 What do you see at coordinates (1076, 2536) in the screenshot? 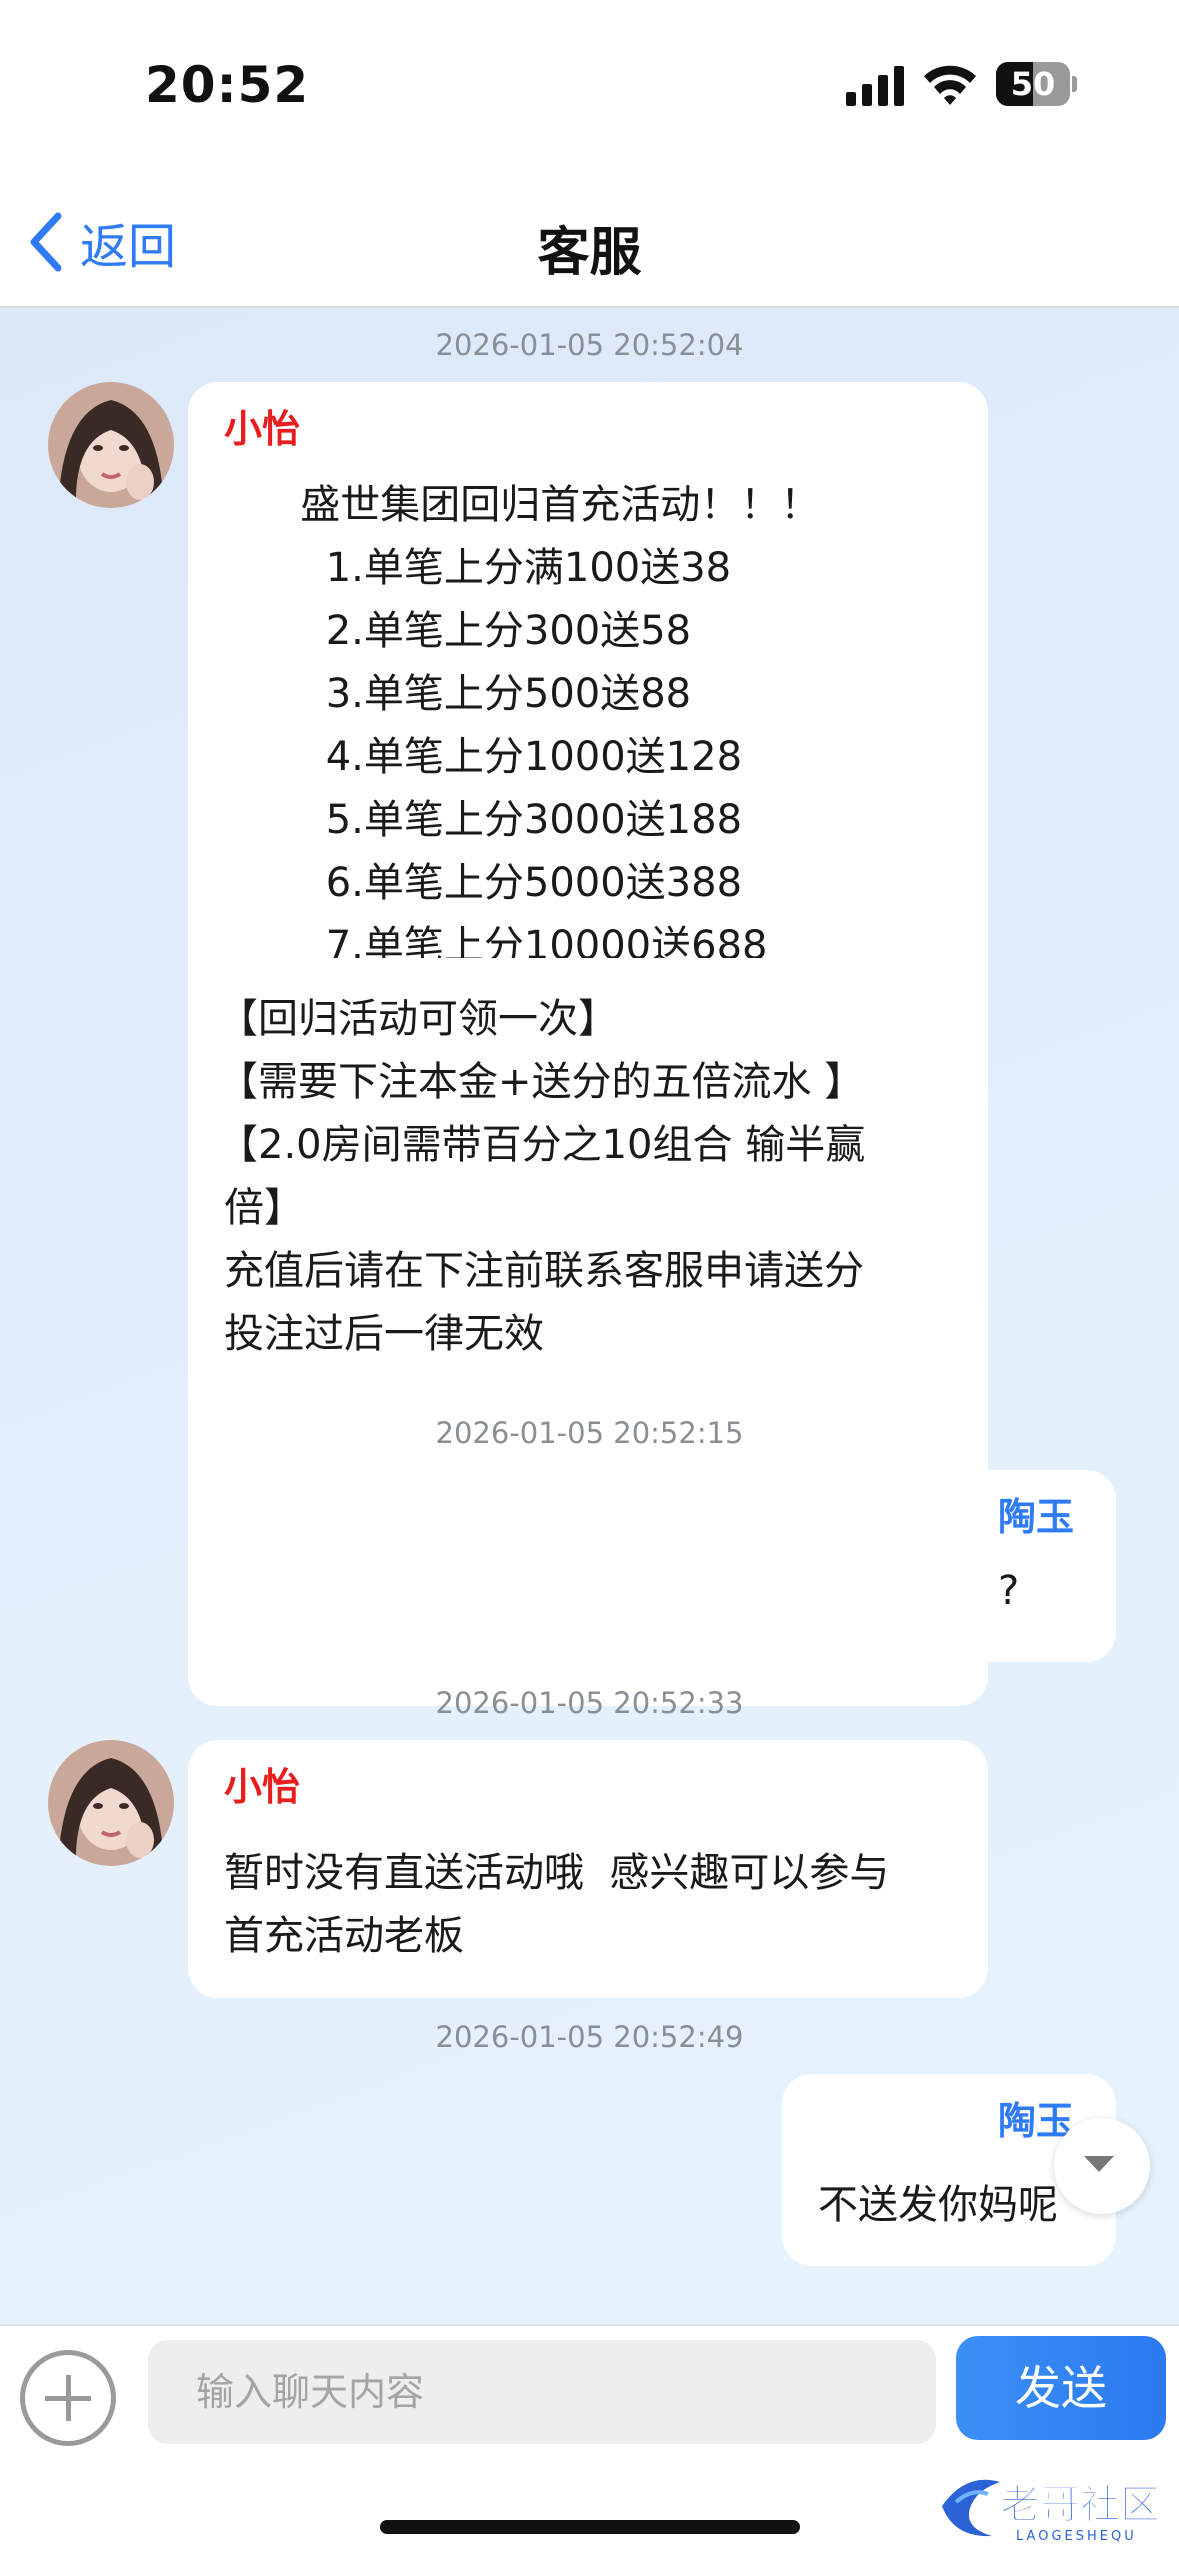
I see `svg-text: LAOGESHEQU` at bounding box center [1076, 2536].